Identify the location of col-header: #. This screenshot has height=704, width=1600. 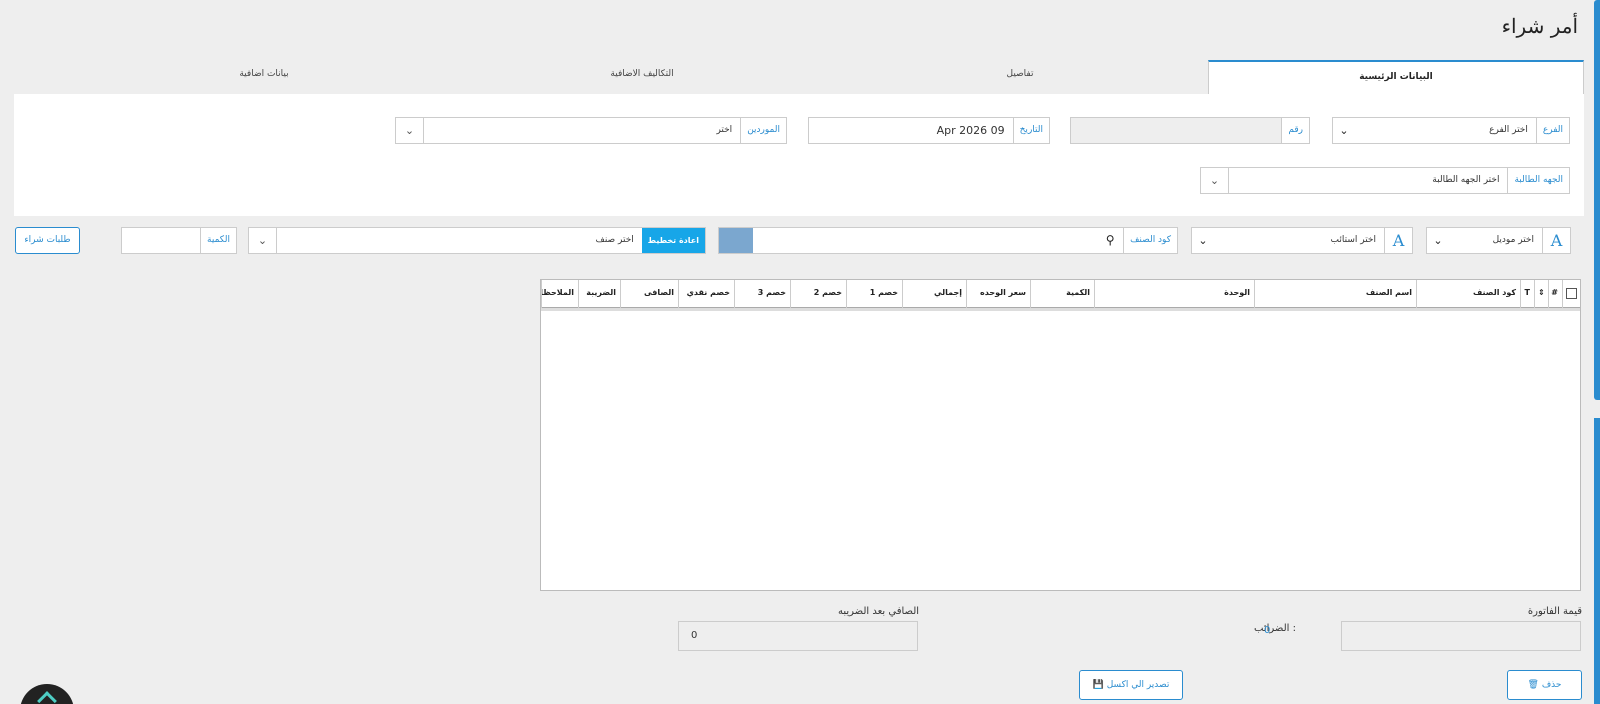
(1555, 294).